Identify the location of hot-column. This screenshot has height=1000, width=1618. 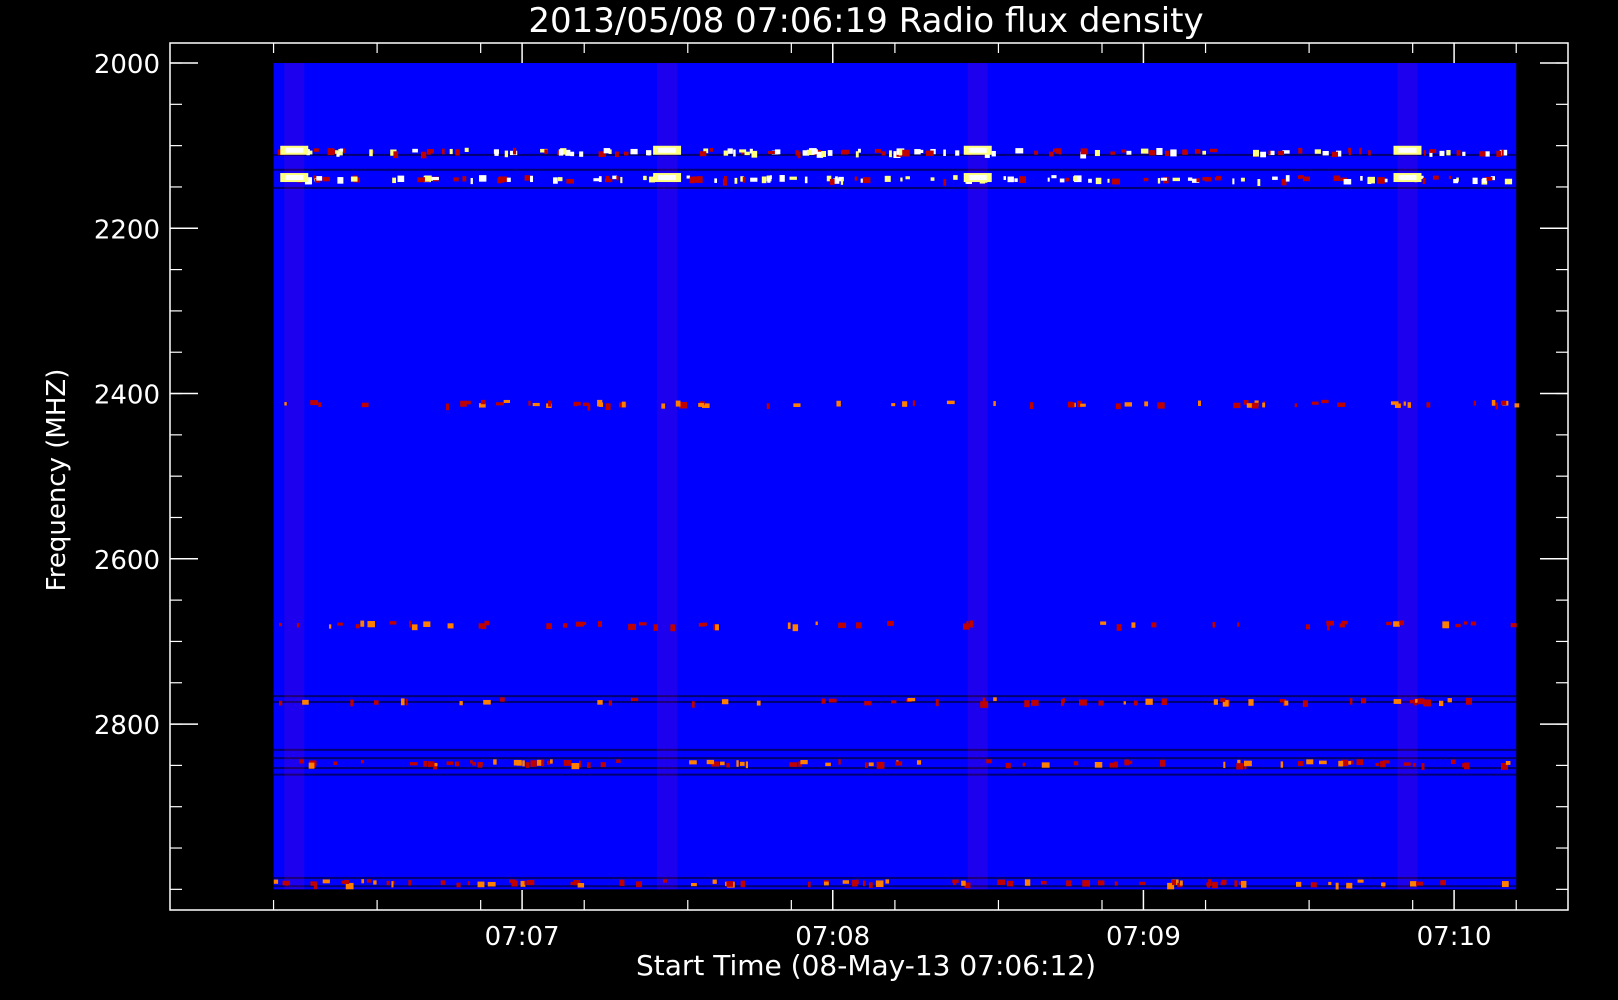
(294, 476).